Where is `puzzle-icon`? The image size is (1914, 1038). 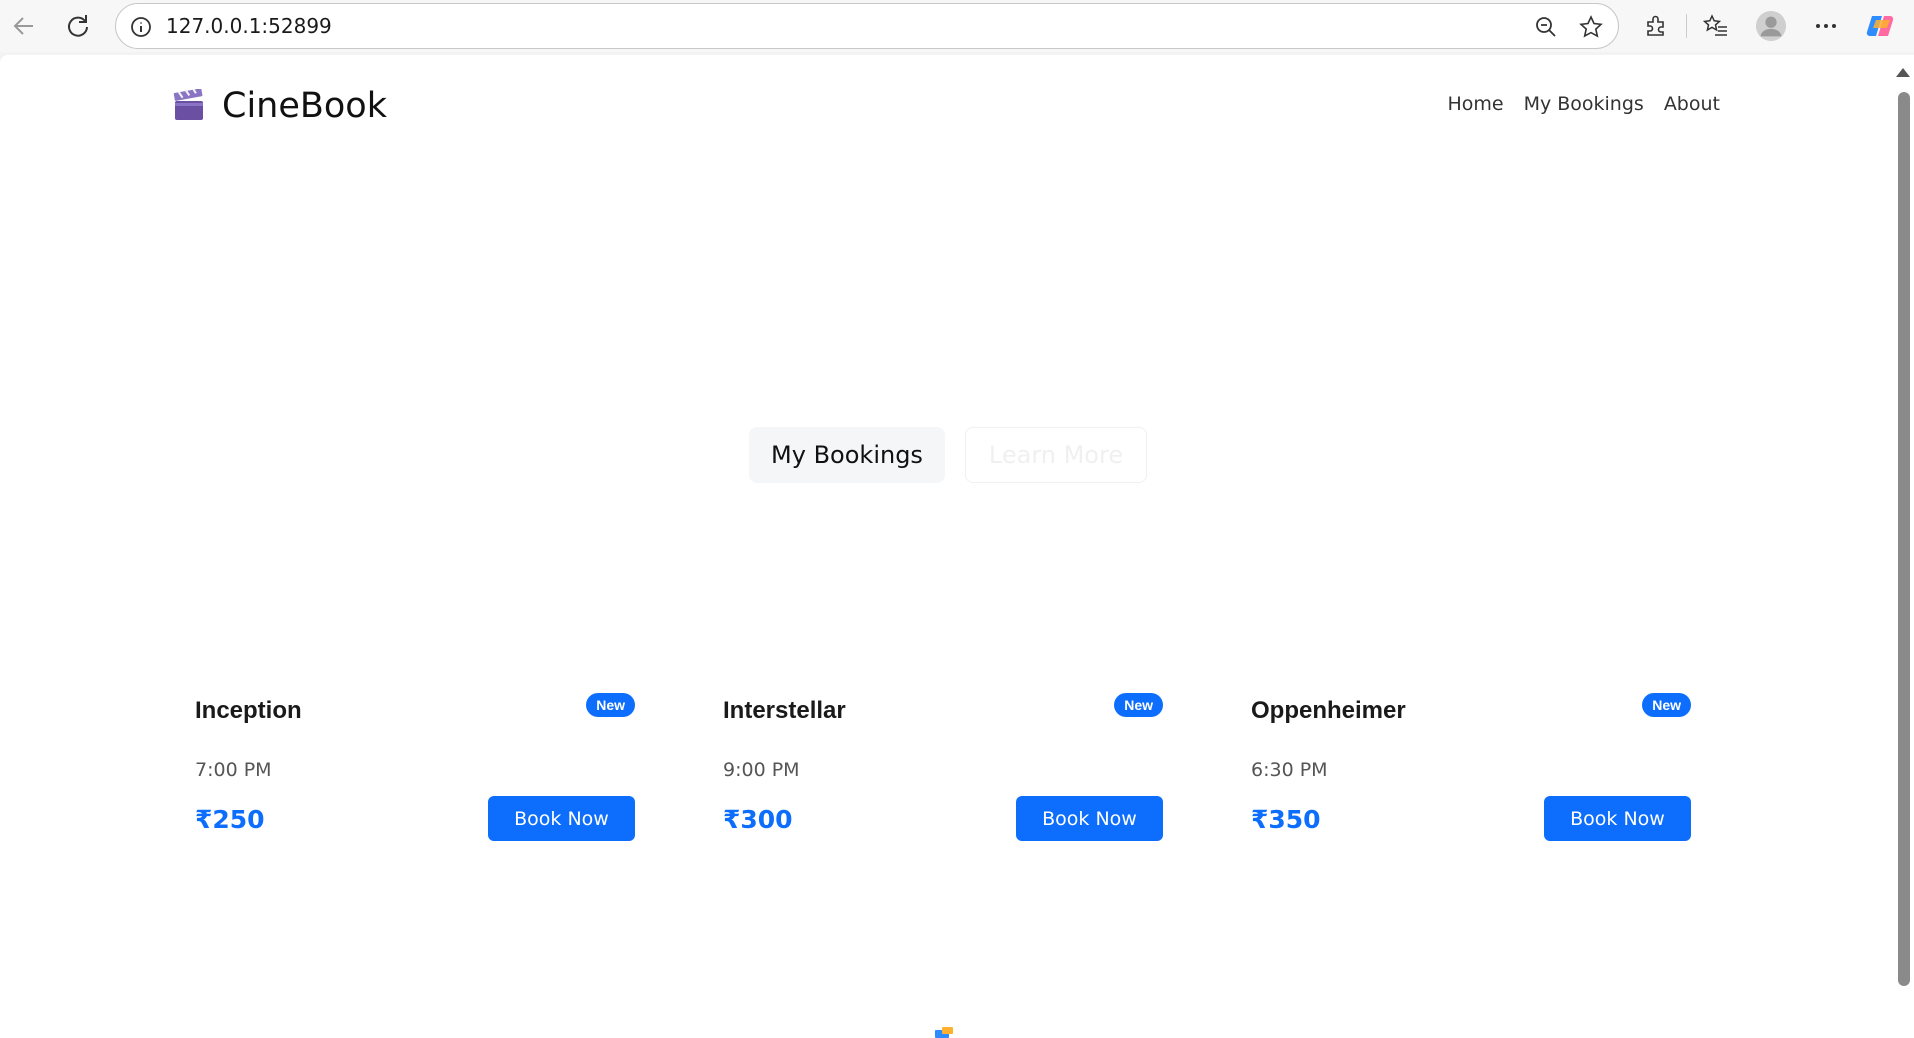 puzzle-icon is located at coordinates (1655, 25).